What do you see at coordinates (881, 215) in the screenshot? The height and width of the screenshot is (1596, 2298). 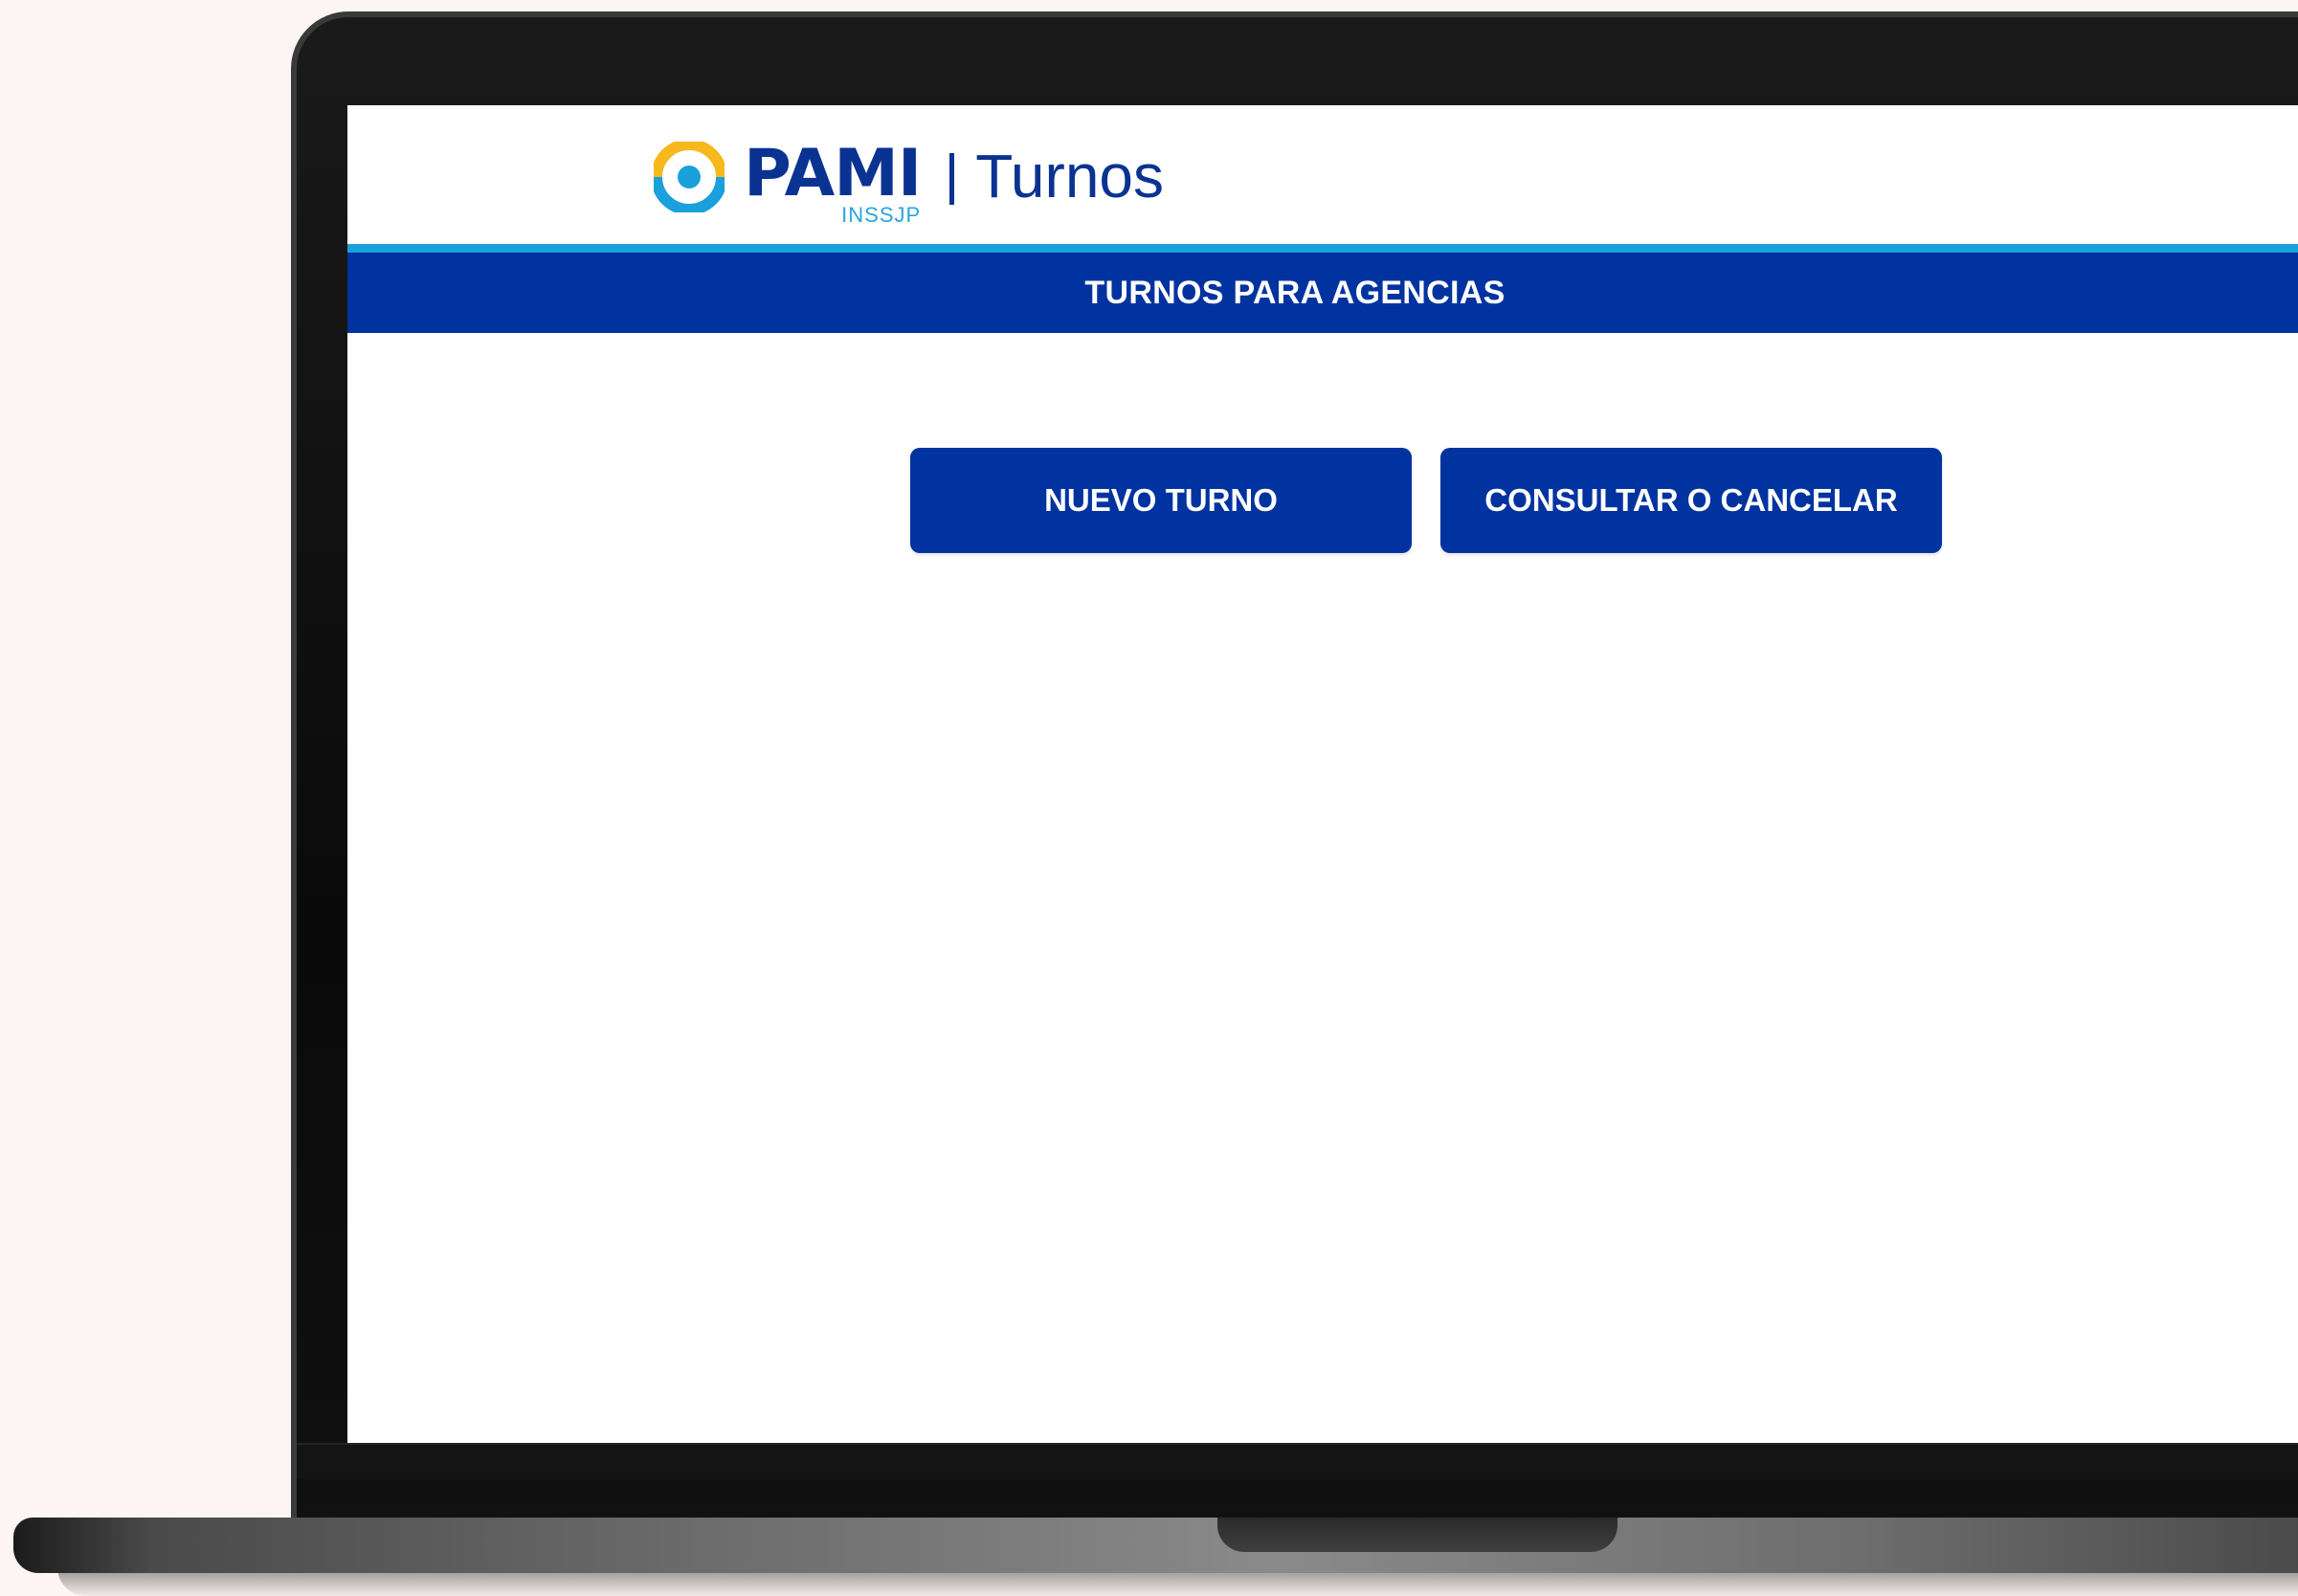 I see `logo-subtext: INSSJP` at bounding box center [881, 215].